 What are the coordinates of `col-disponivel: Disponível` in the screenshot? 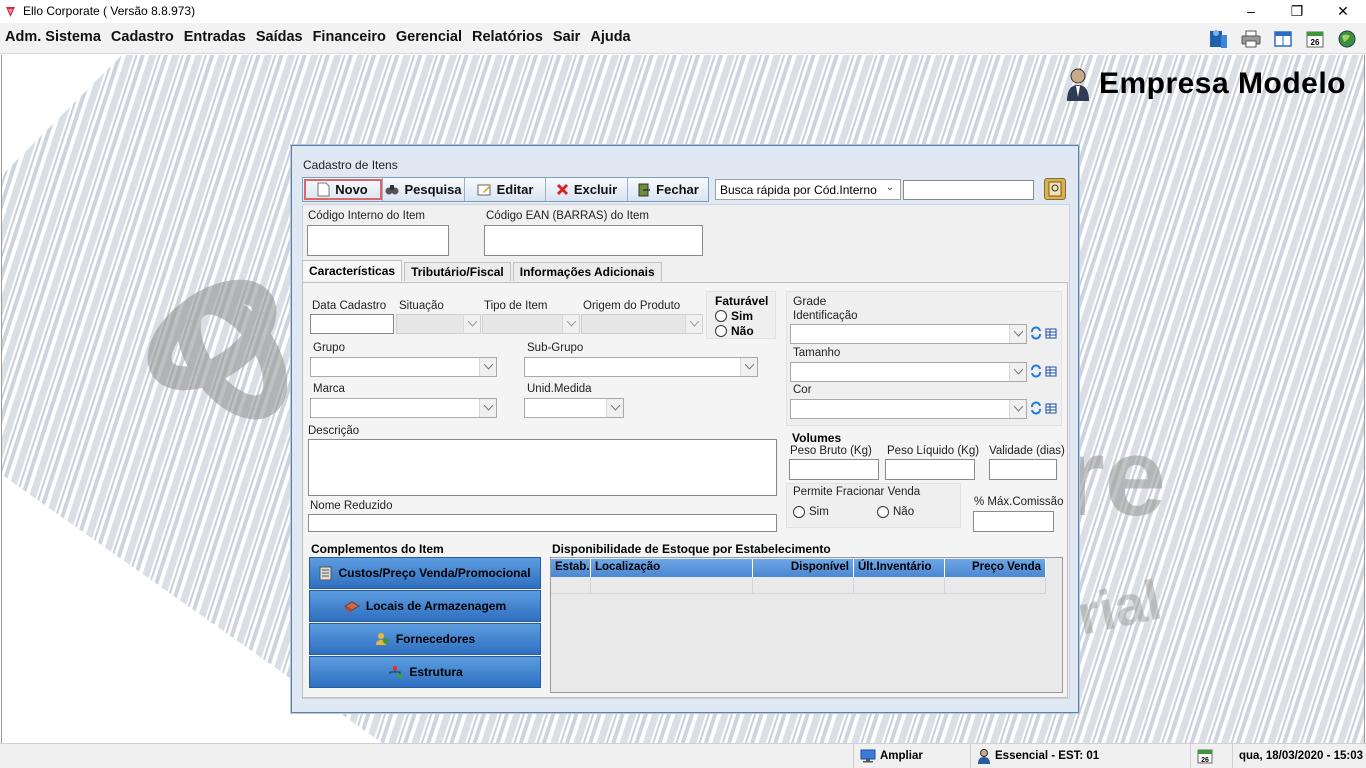 It's located at (803, 568).